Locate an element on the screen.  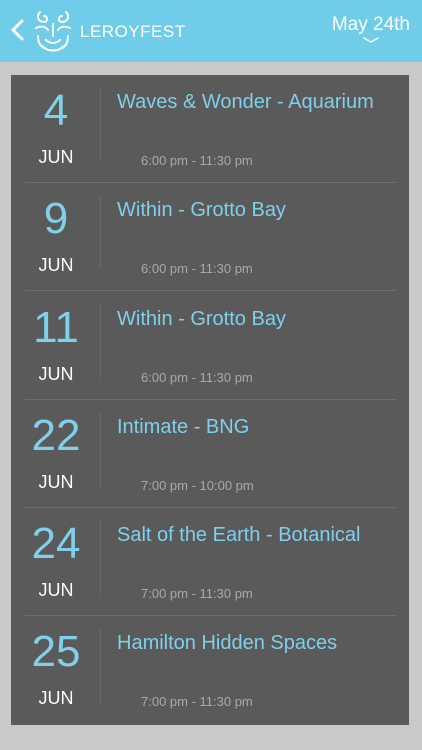
chevron-left-icon is located at coordinates (18, 30).